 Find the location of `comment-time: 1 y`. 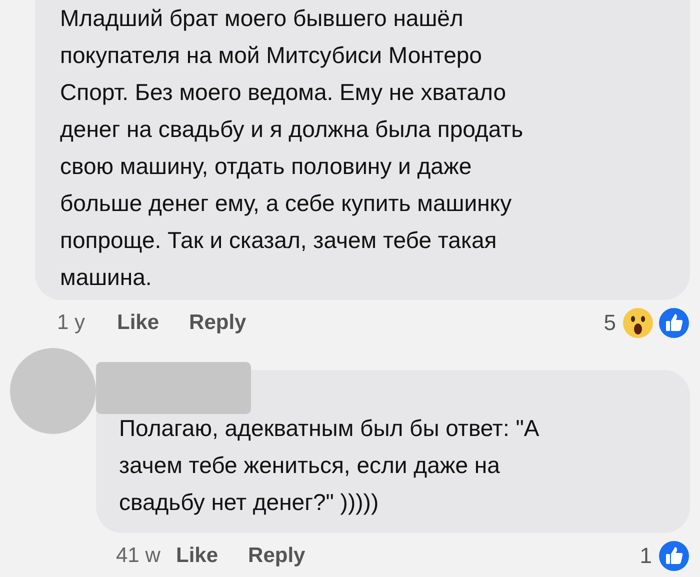

comment-time: 1 y is located at coordinates (71, 323).